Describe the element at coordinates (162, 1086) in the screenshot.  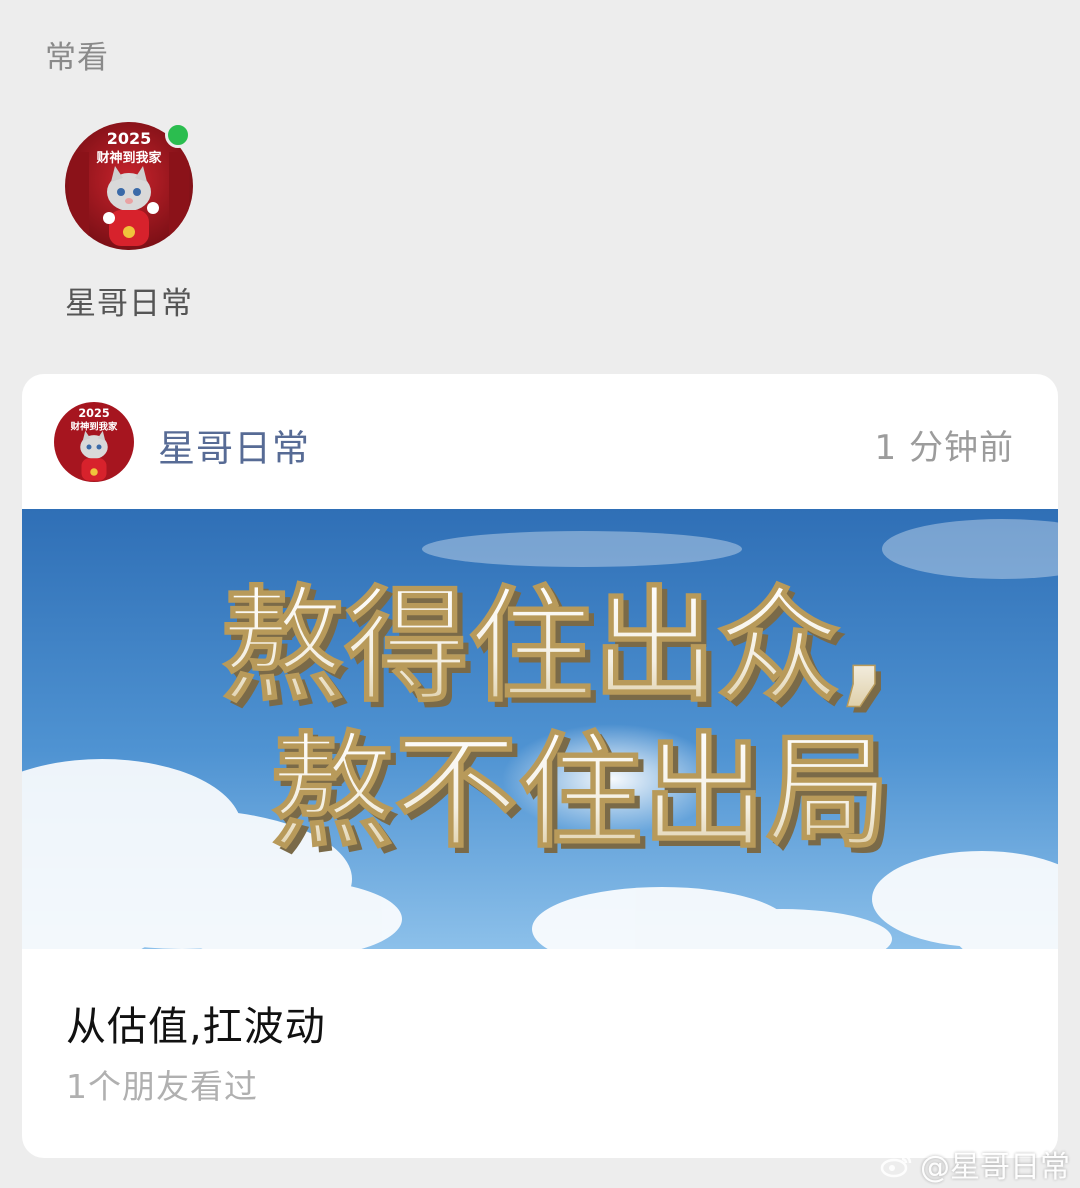
I see `friends-viewed-count: 1个朋友看过` at that location.